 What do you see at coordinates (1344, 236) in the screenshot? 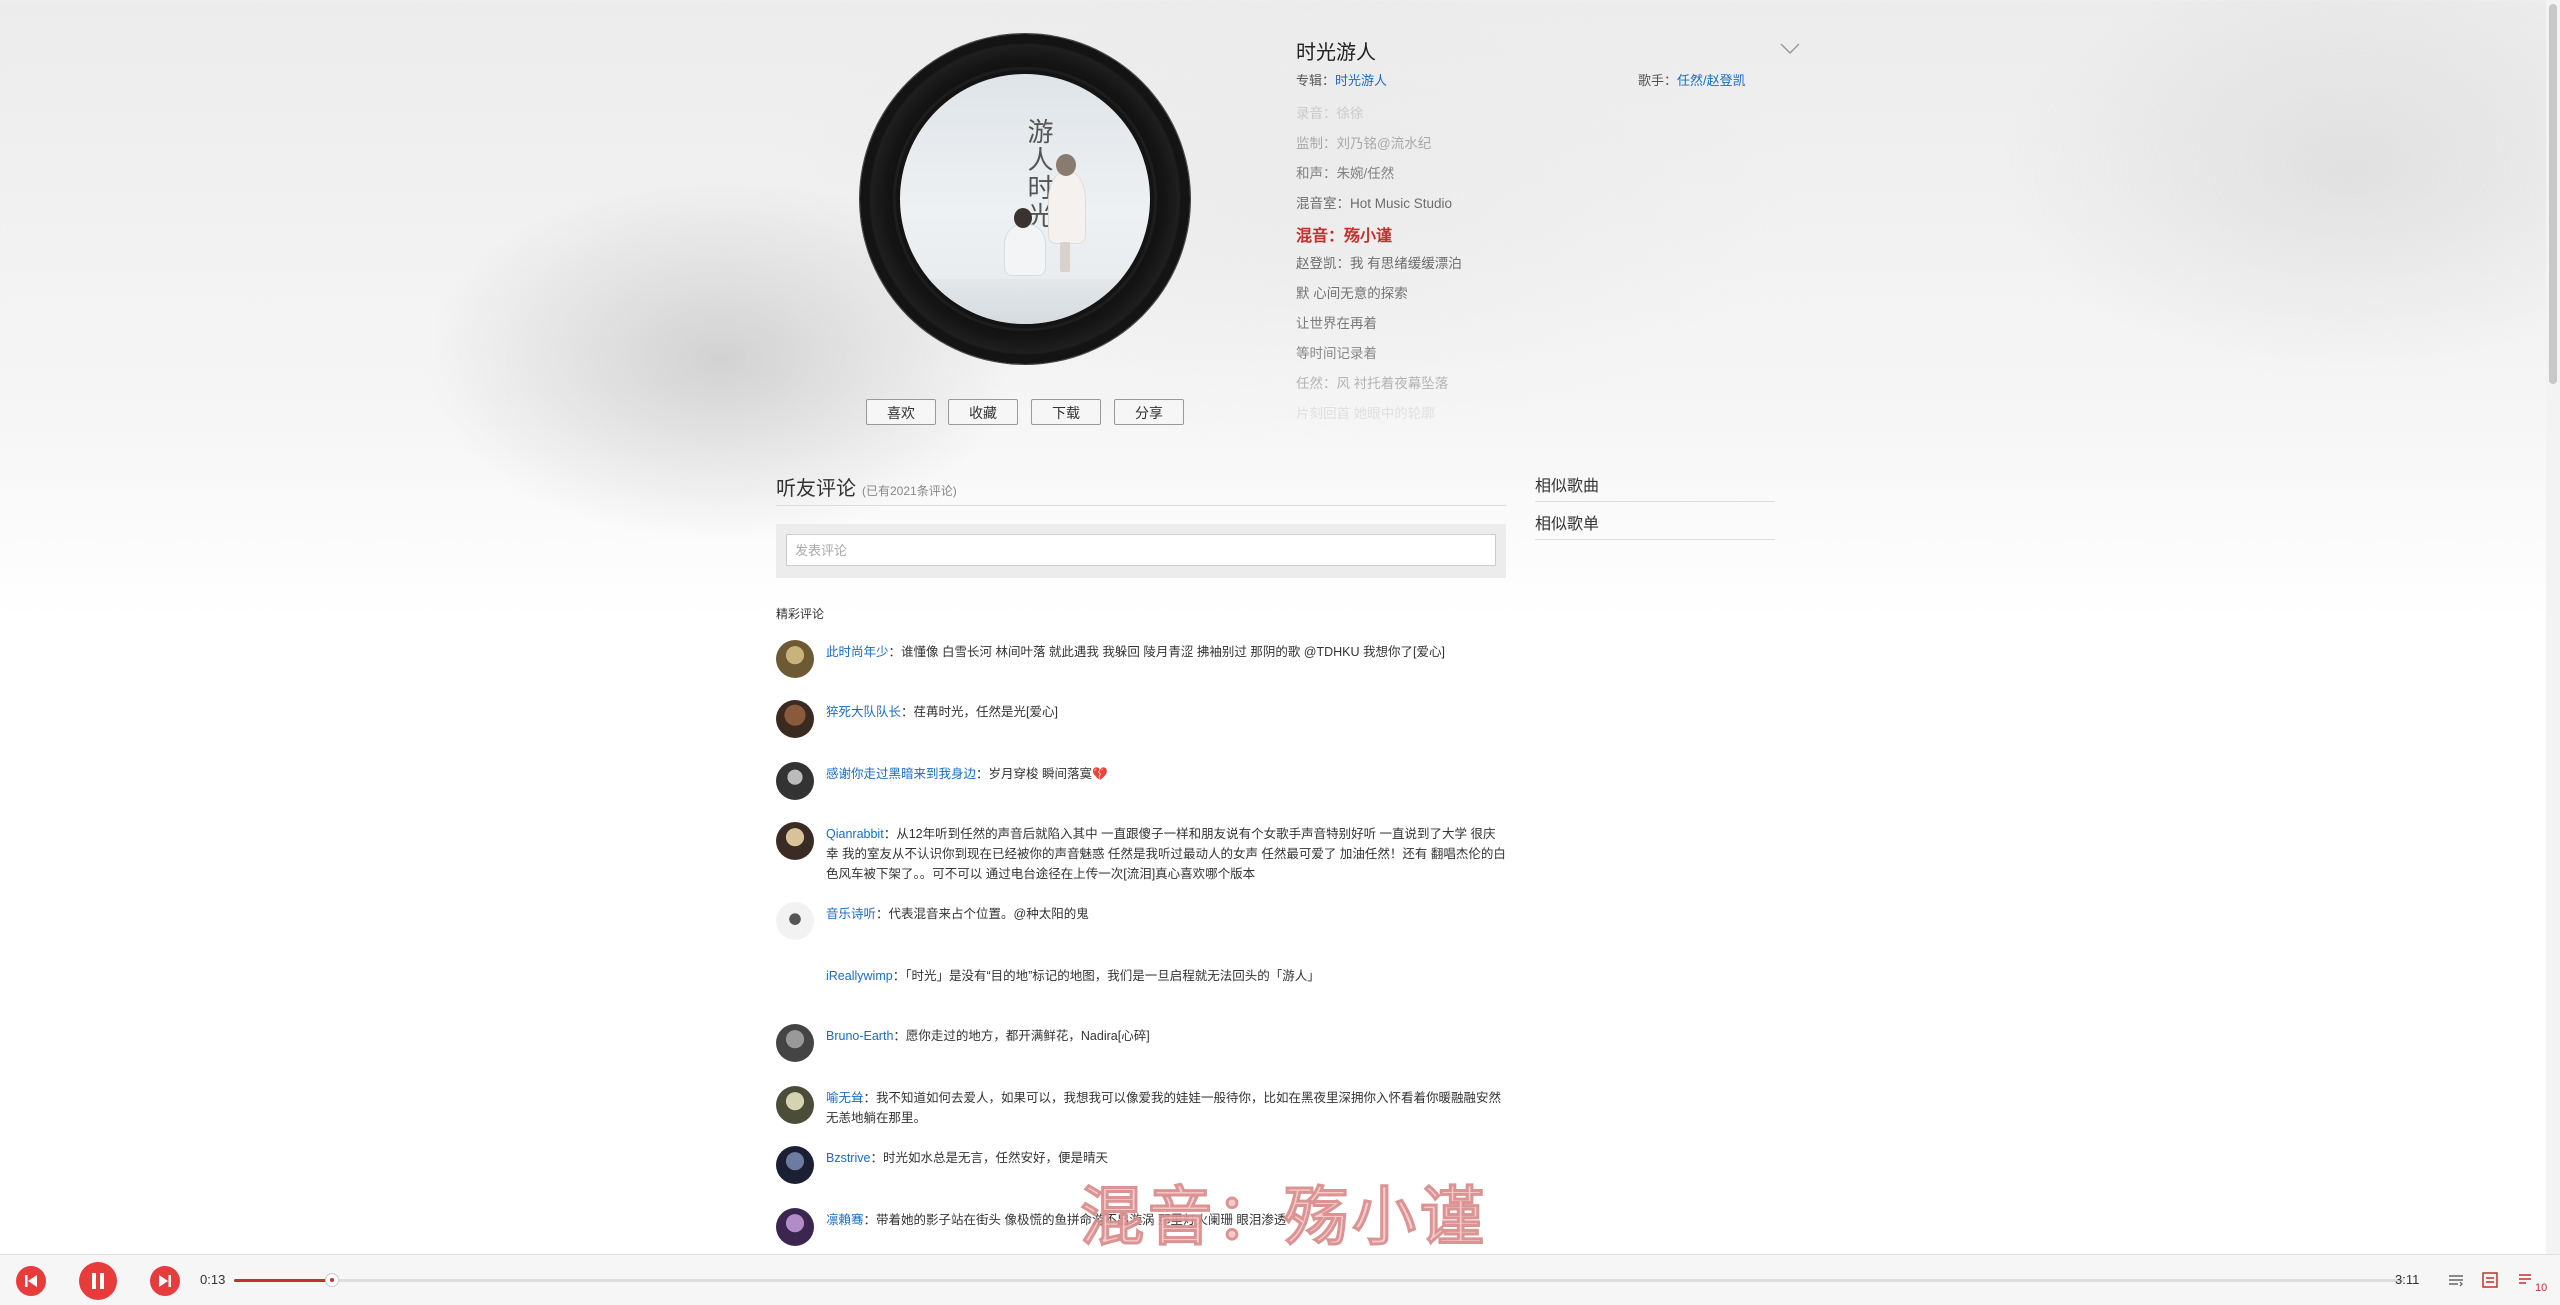
I see `lyric-line-active: 混音：殇小谨` at bounding box center [1344, 236].